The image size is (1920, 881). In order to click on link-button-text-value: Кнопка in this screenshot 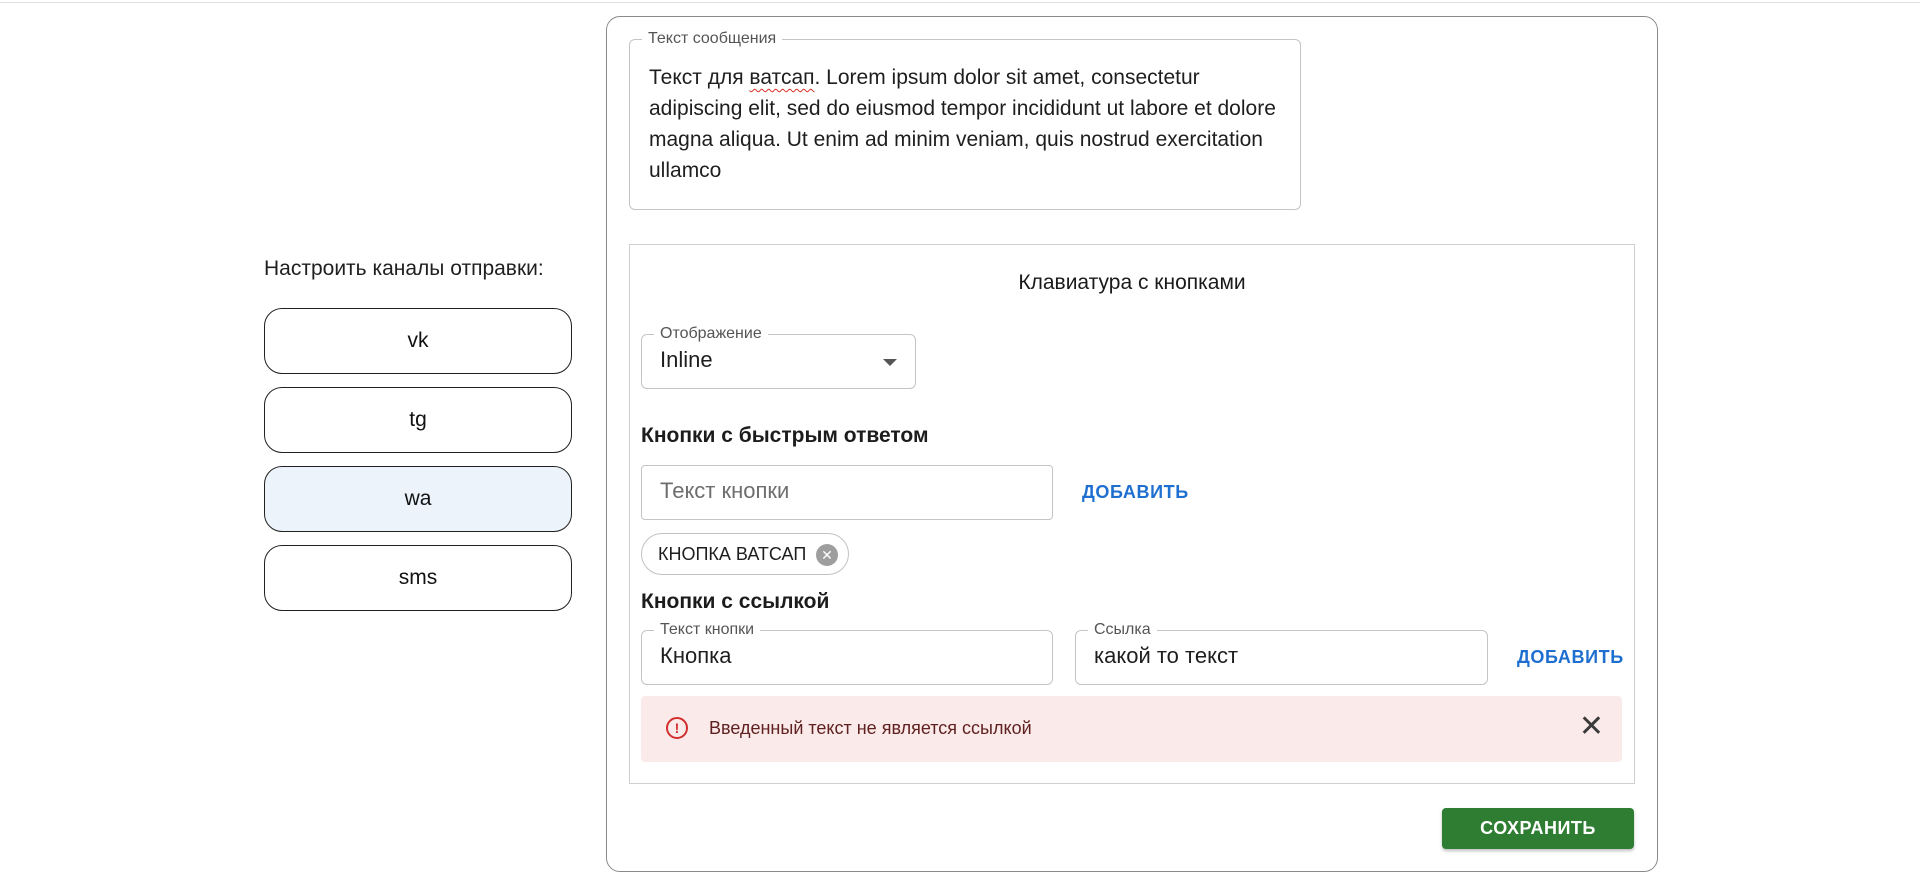, I will do `click(696, 655)`.